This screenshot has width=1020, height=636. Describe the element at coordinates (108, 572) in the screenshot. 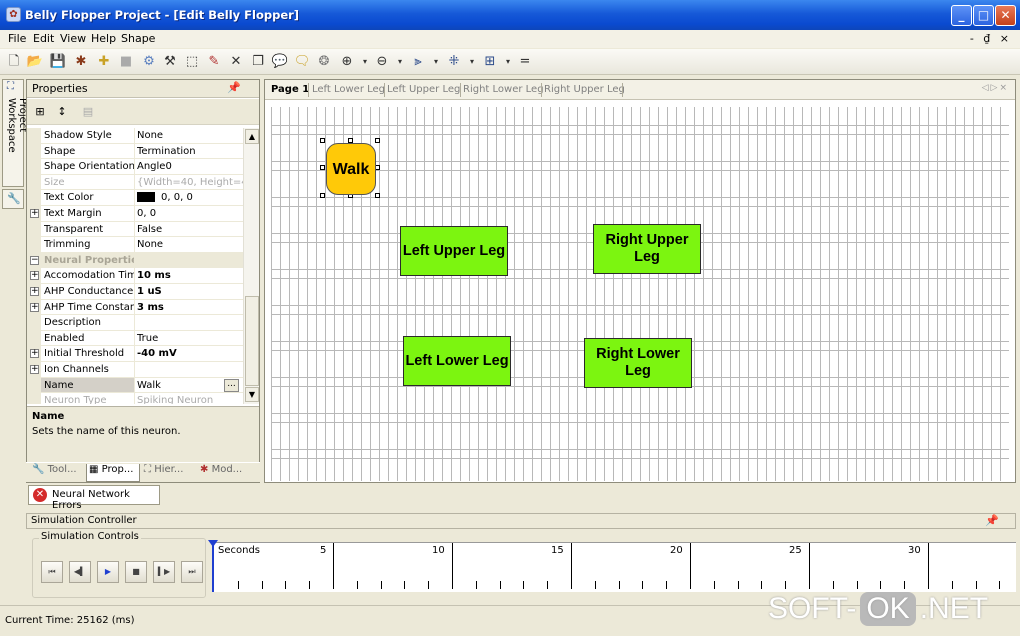

I see `play-button: ▶` at that location.